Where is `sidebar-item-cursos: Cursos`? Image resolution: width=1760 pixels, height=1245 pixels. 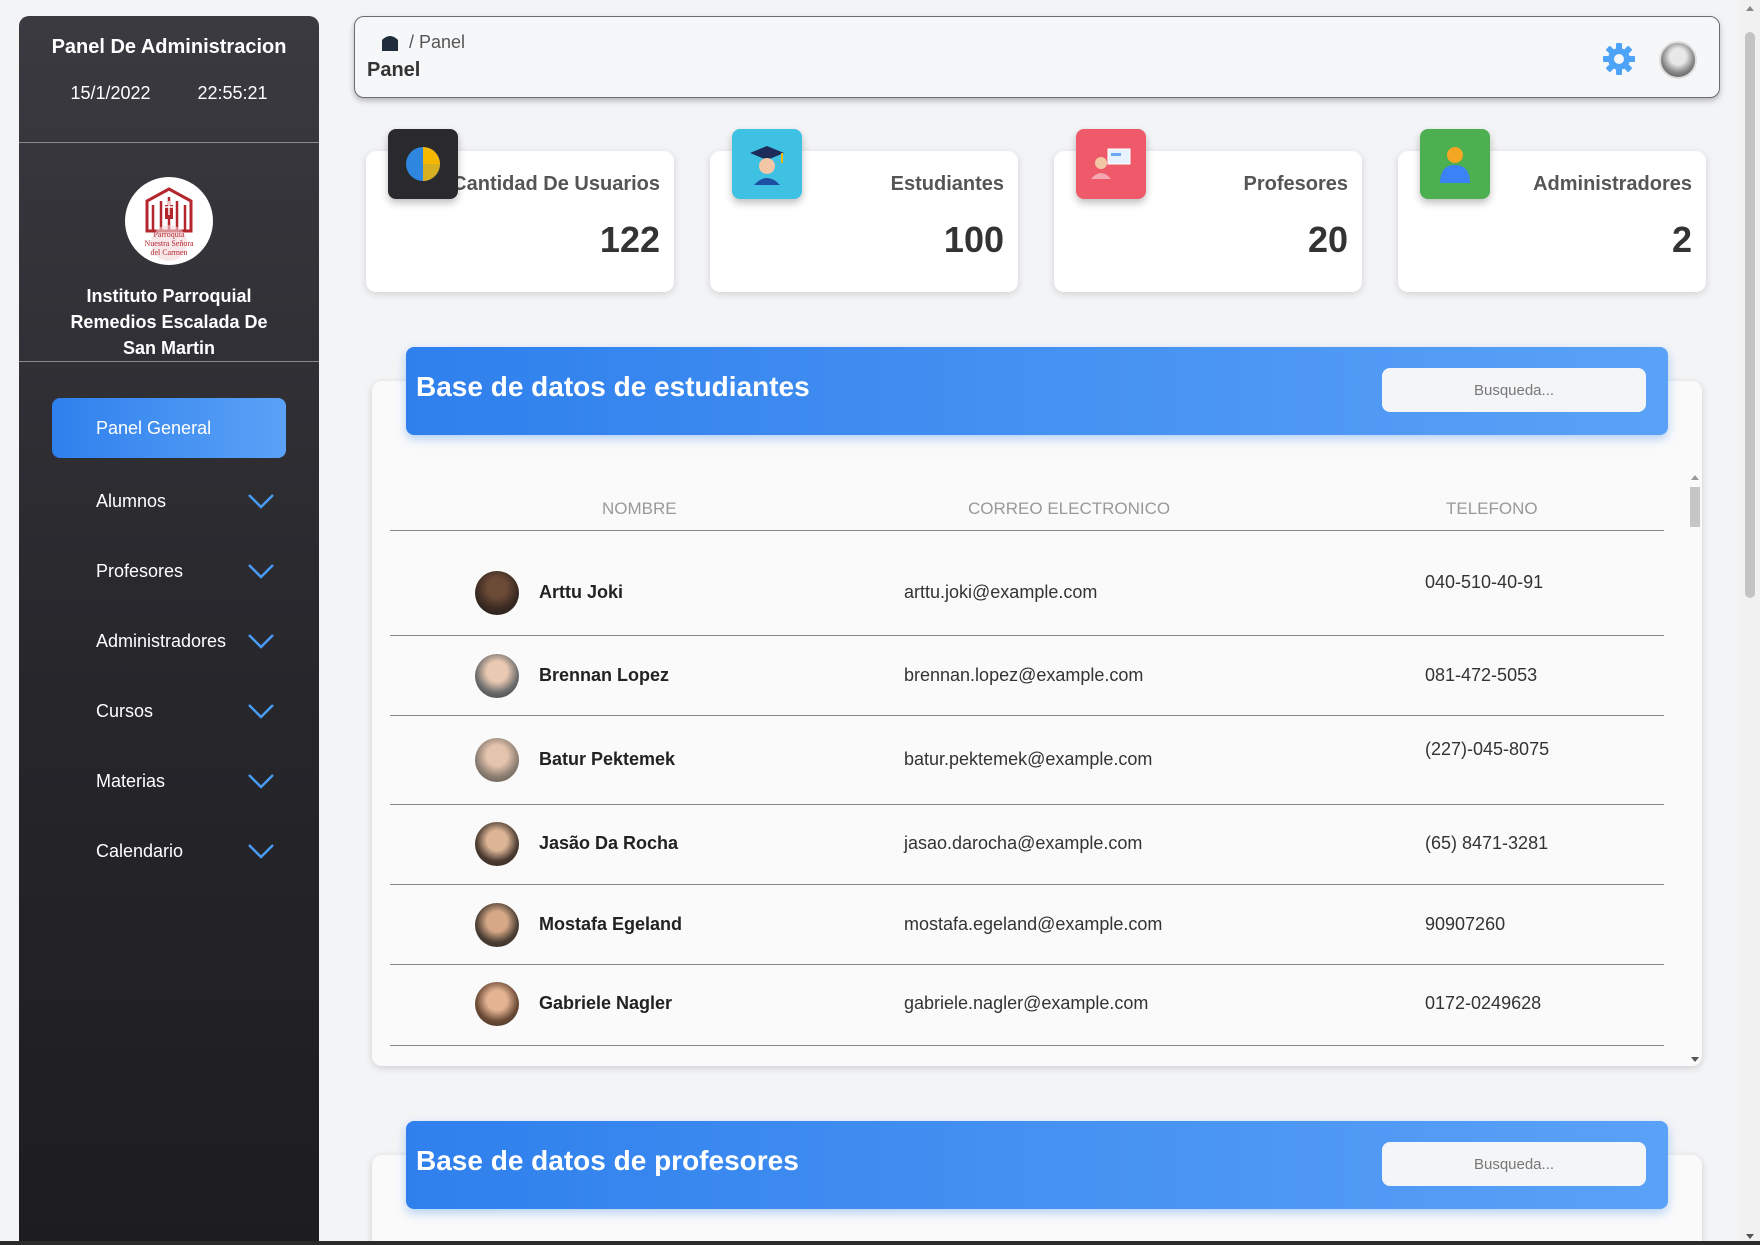 sidebar-item-cursos: Cursos is located at coordinates (169, 711).